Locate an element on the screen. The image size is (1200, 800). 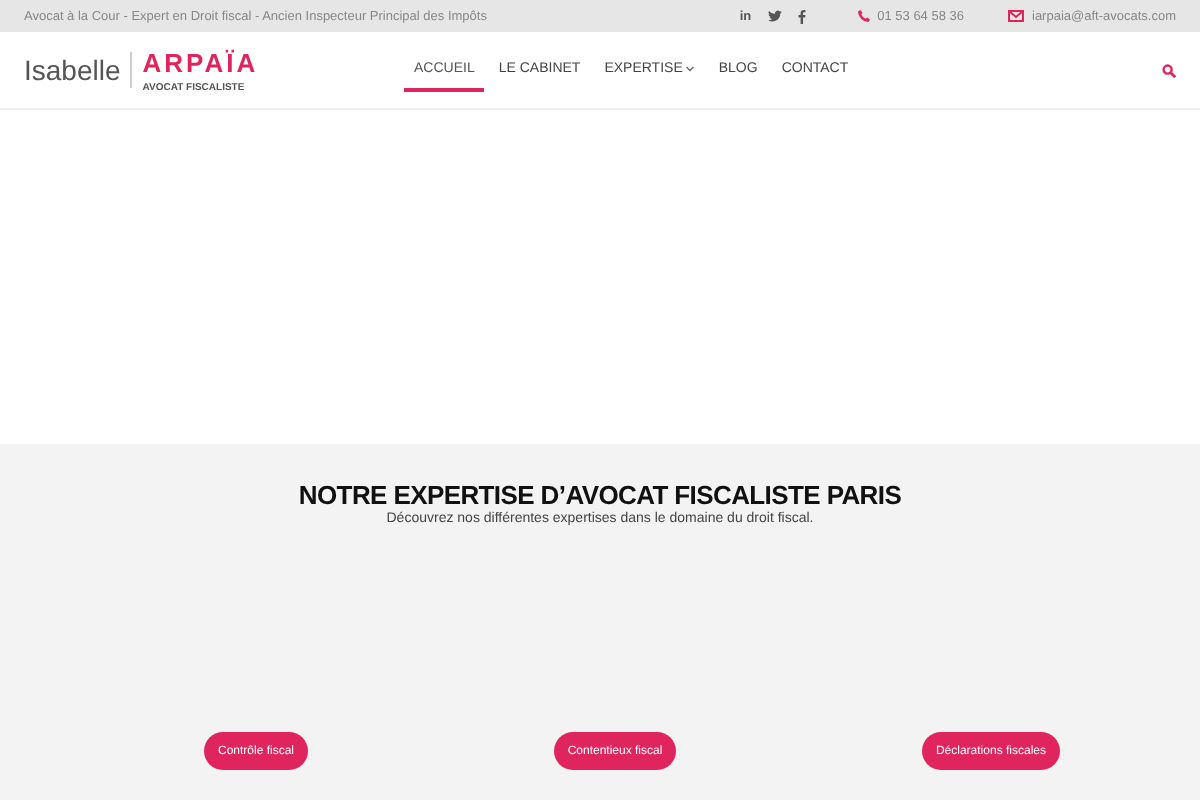
logo-last-name: ARPAÏA is located at coordinates (200, 62).